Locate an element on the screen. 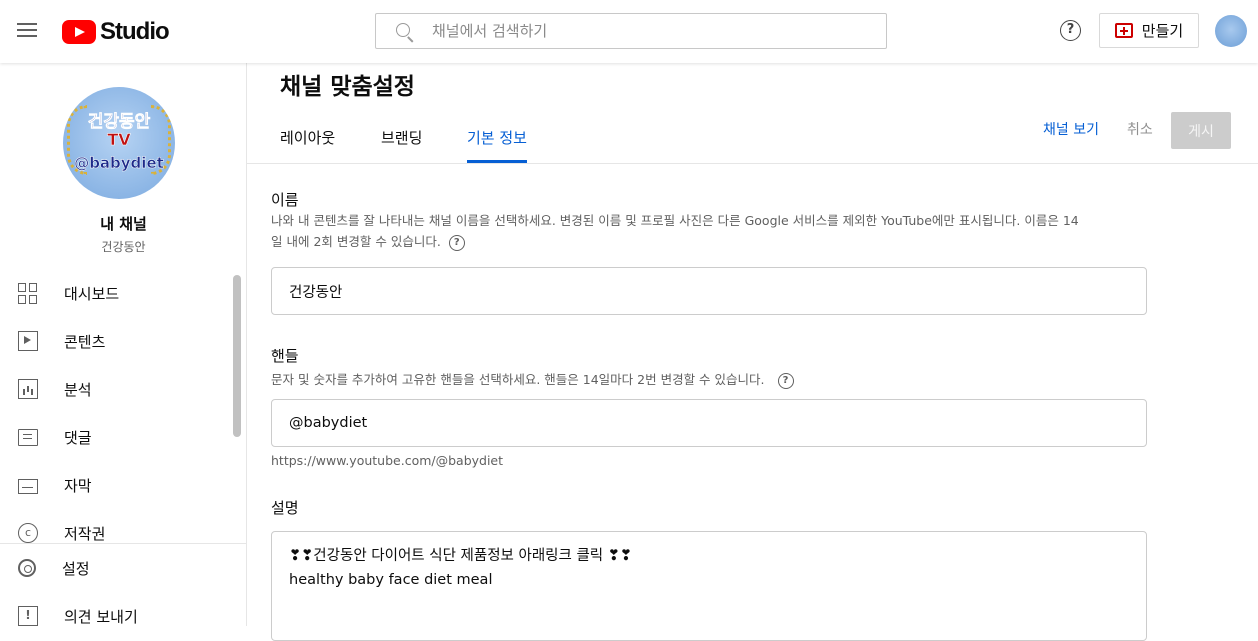  sidebar-item-analytics: 분석 is located at coordinates (118, 389).